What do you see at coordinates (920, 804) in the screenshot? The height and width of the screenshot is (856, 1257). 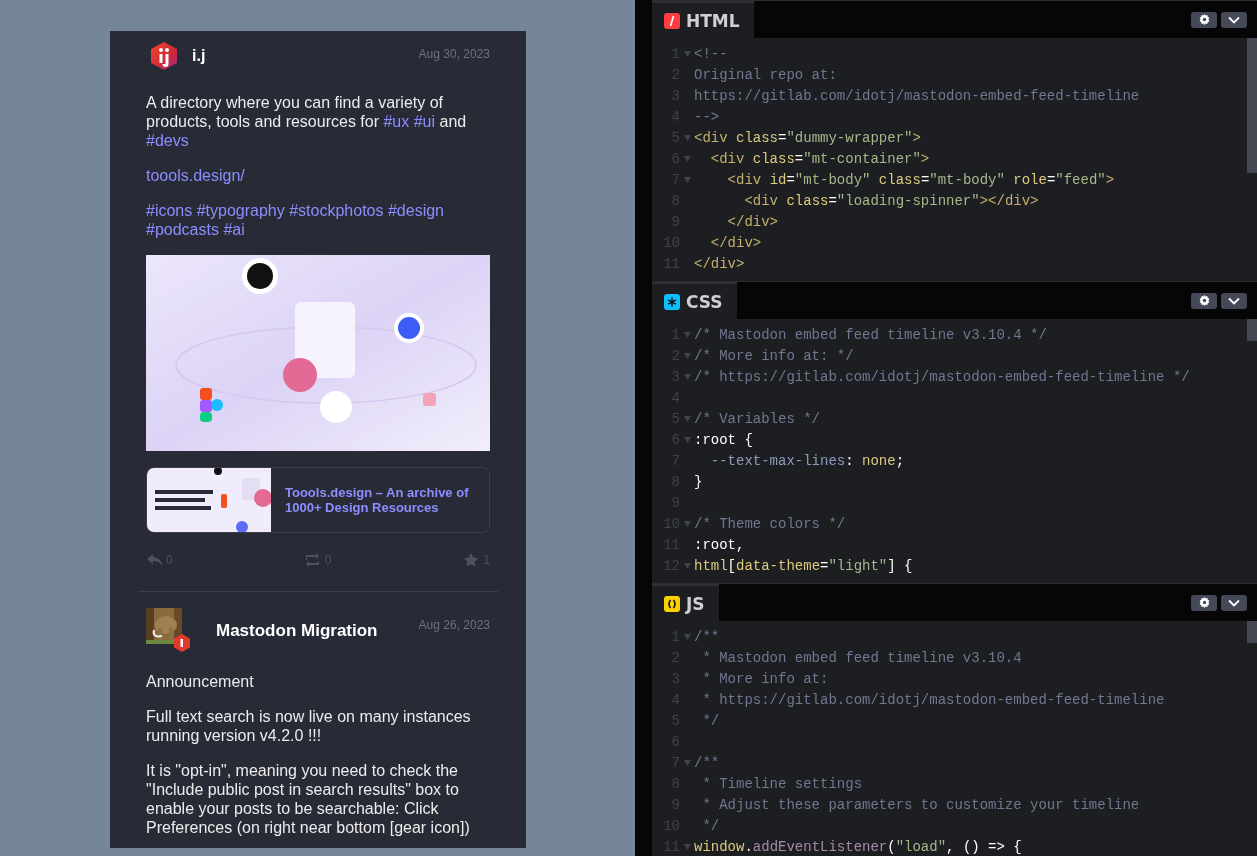 I see `code-line: * Adjust these parameters to customize your timeline` at bounding box center [920, 804].